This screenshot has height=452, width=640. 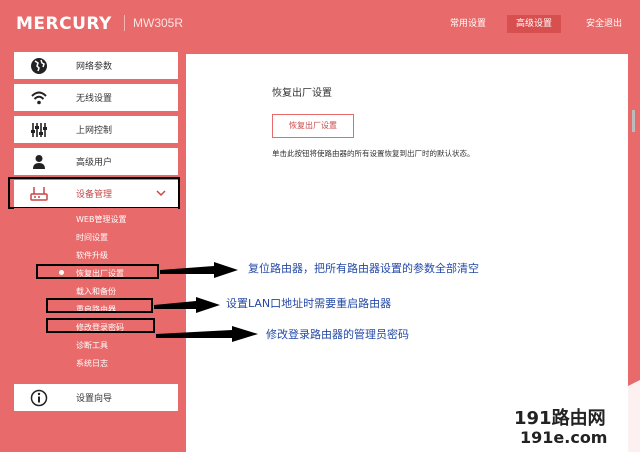 What do you see at coordinates (560, 418) in the screenshot?
I see `watermark-line1: 191路由网` at bounding box center [560, 418].